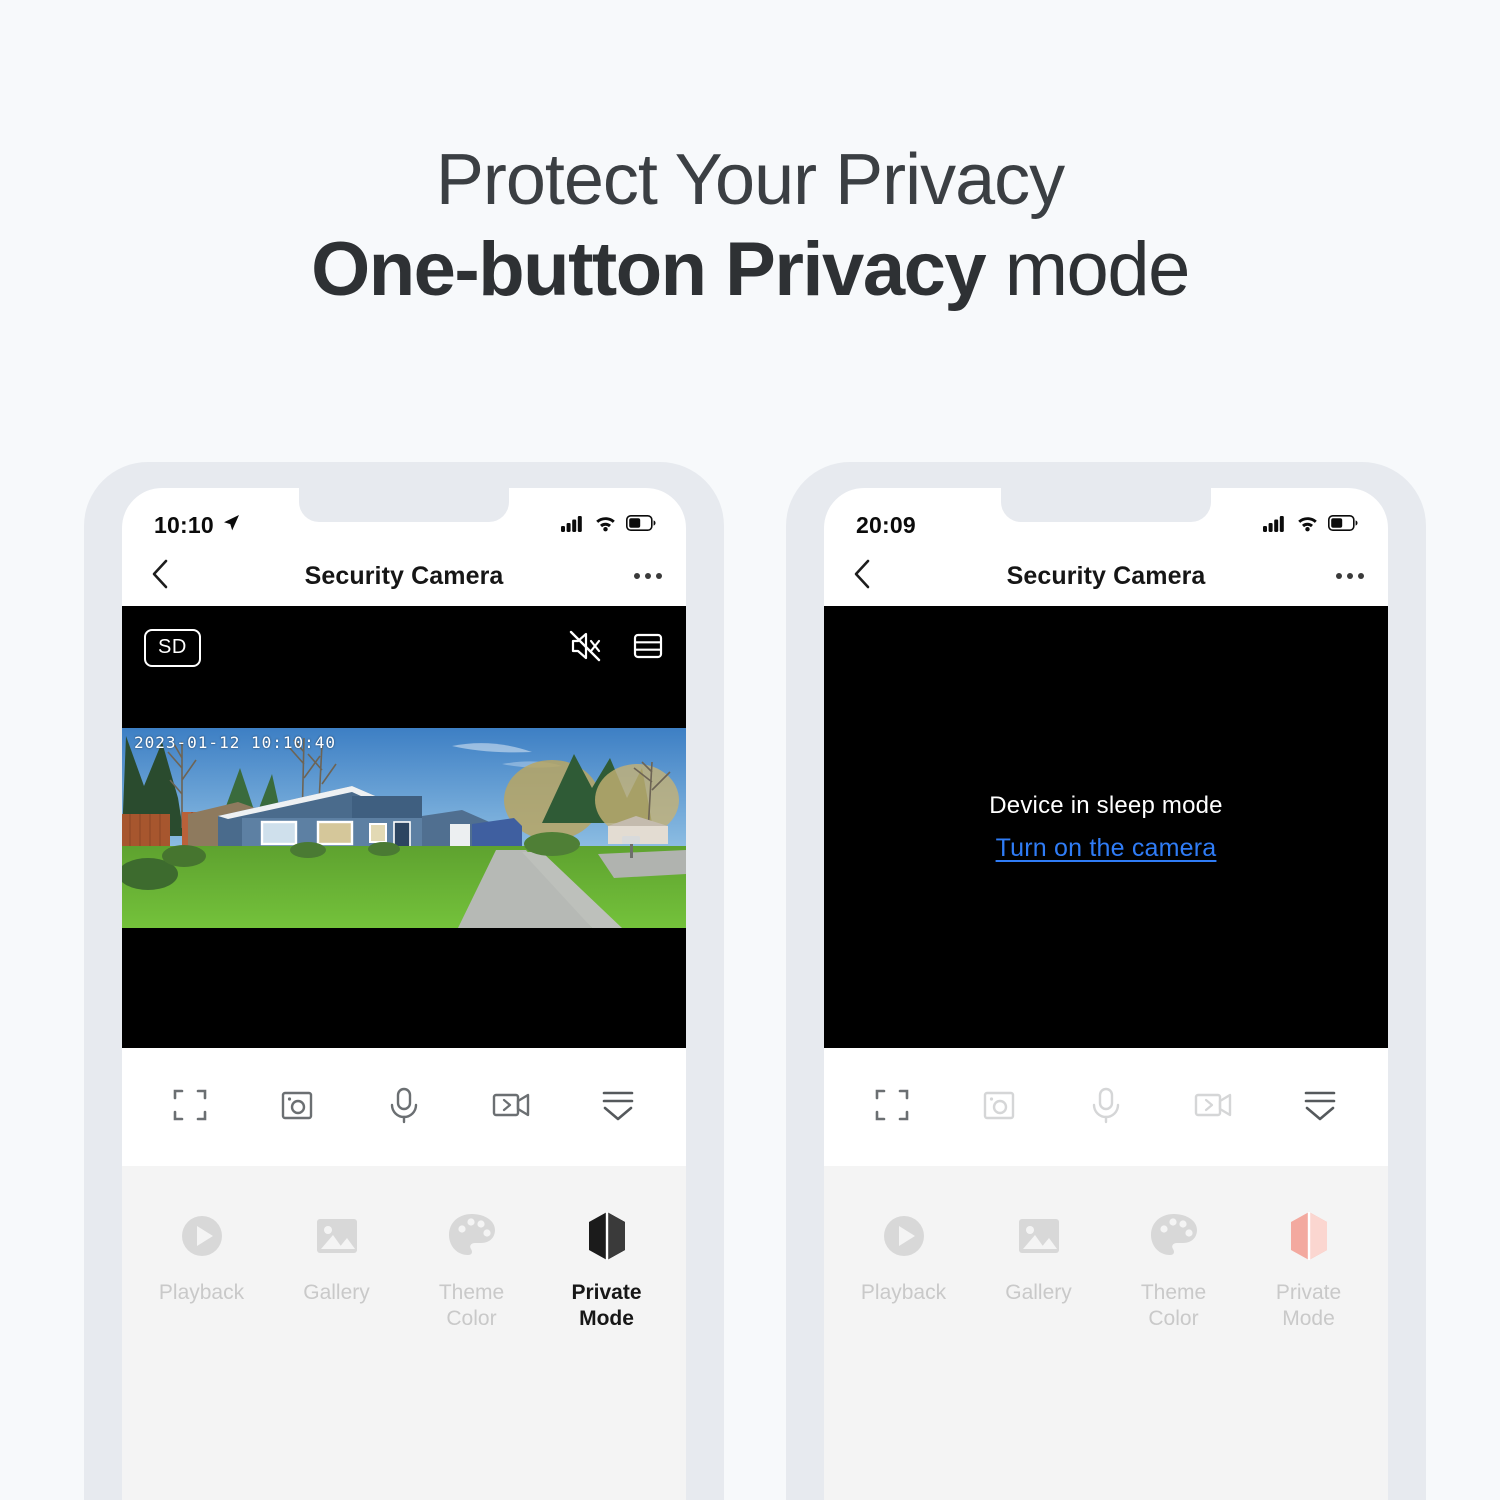  I want to click on headline-bold-part: One-button Privacy, so click(649, 269).